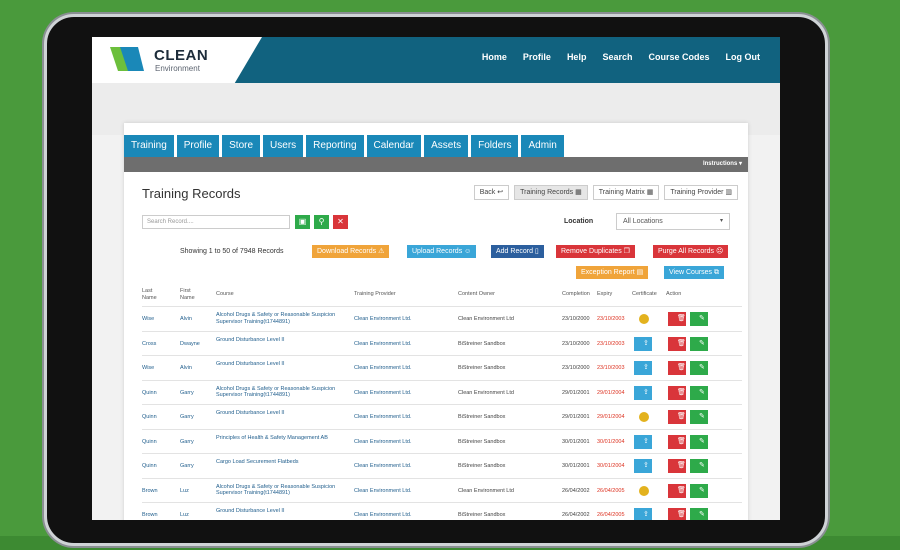  Describe the element at coordinates (442, 251) in the screenshot. I see `upload-records-button: Upload Records ☺` at that location.